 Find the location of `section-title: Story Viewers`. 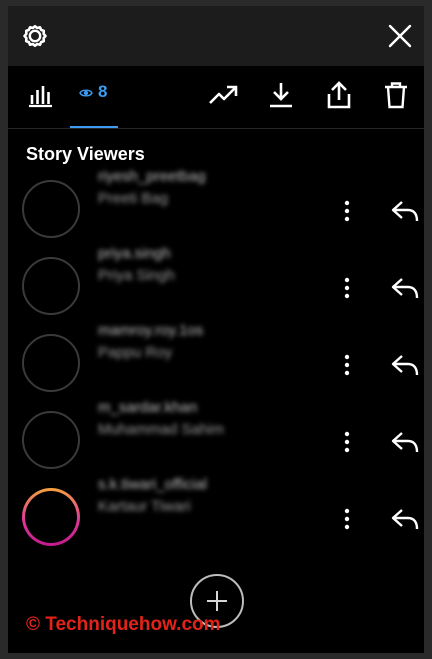

section-title: Story Viewers is located at coordinates (85, 154).